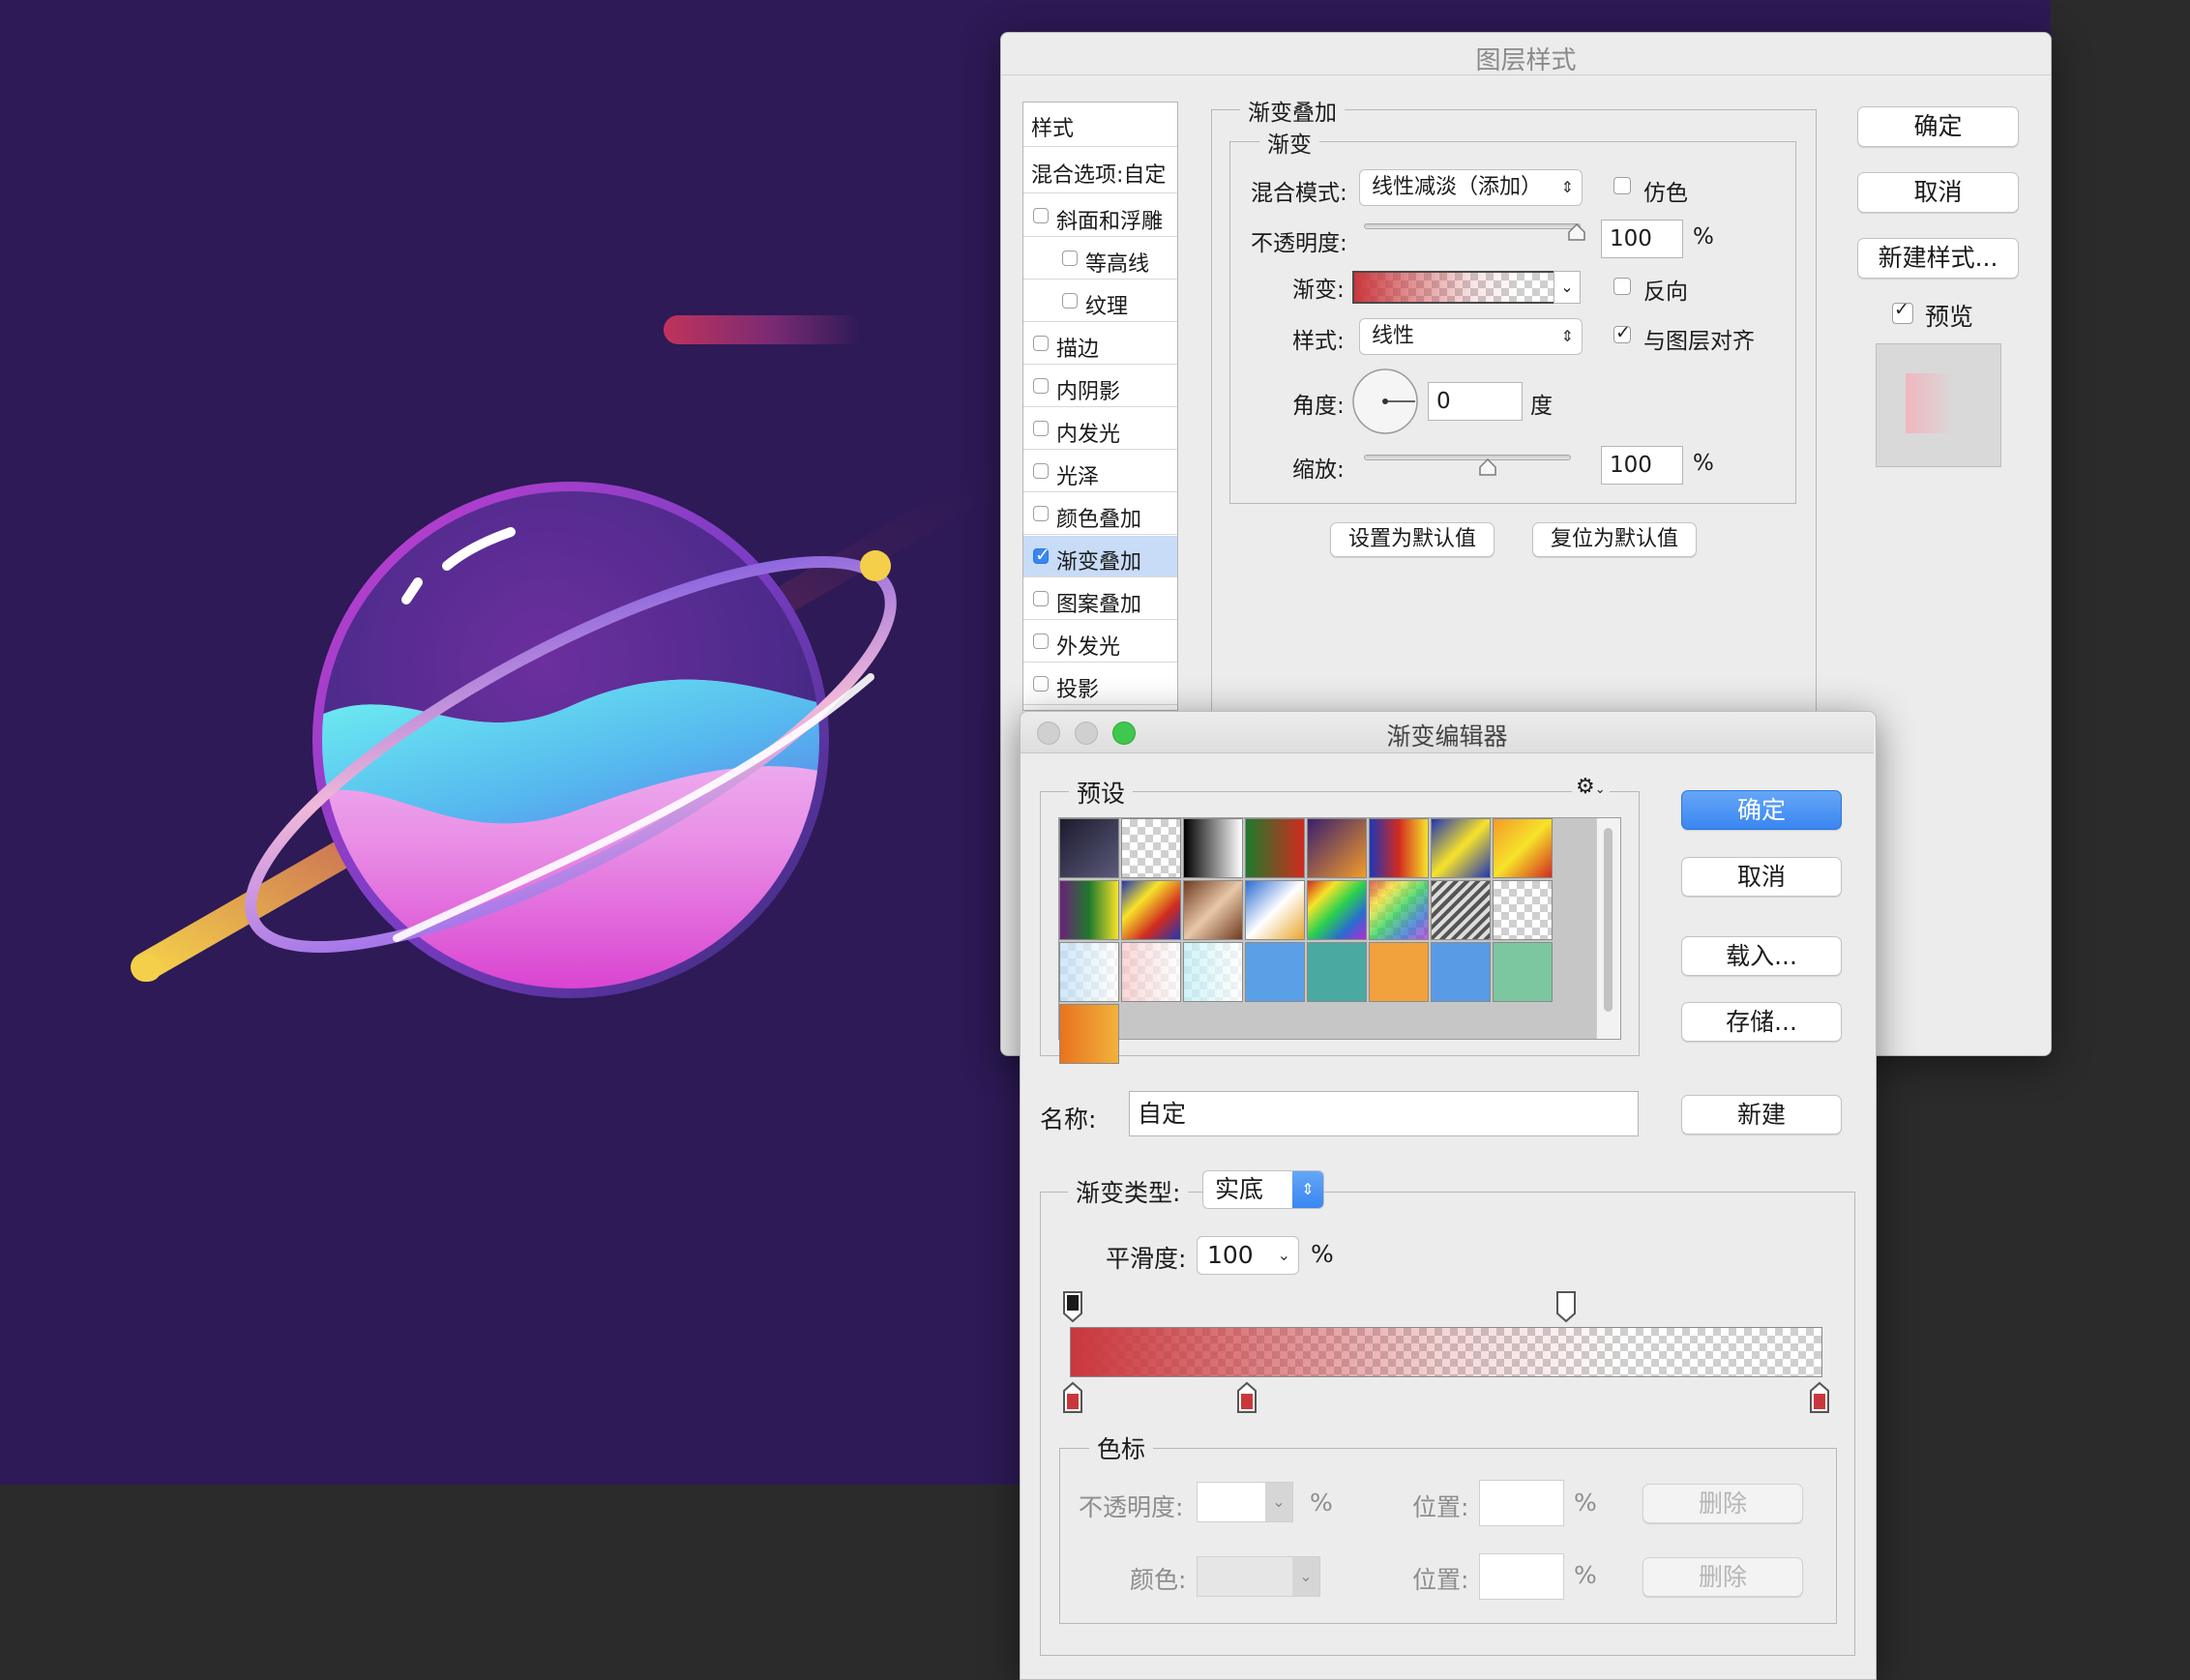 The width and height of the screenshot is (2190, 1680). I want to click on align-with-layer-label: 与图层对齐, so click(1699, 342).